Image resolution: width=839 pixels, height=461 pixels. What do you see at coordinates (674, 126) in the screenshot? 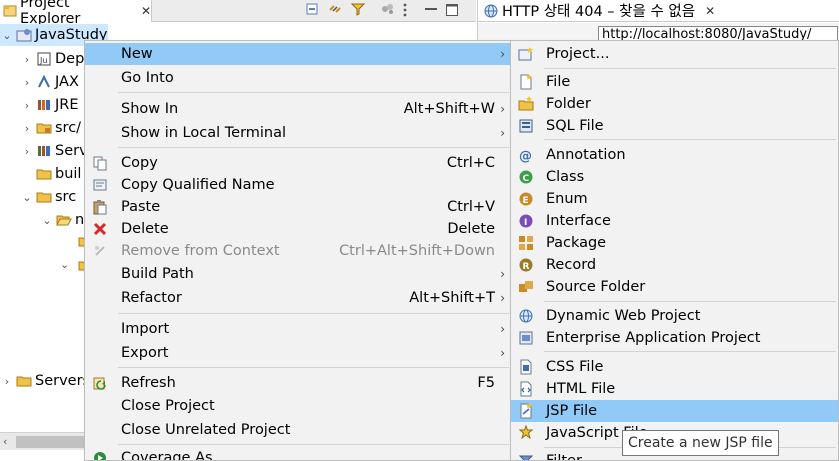
I see `submenu-item-sql-file: SQL File` at bounding box center [674, 126].